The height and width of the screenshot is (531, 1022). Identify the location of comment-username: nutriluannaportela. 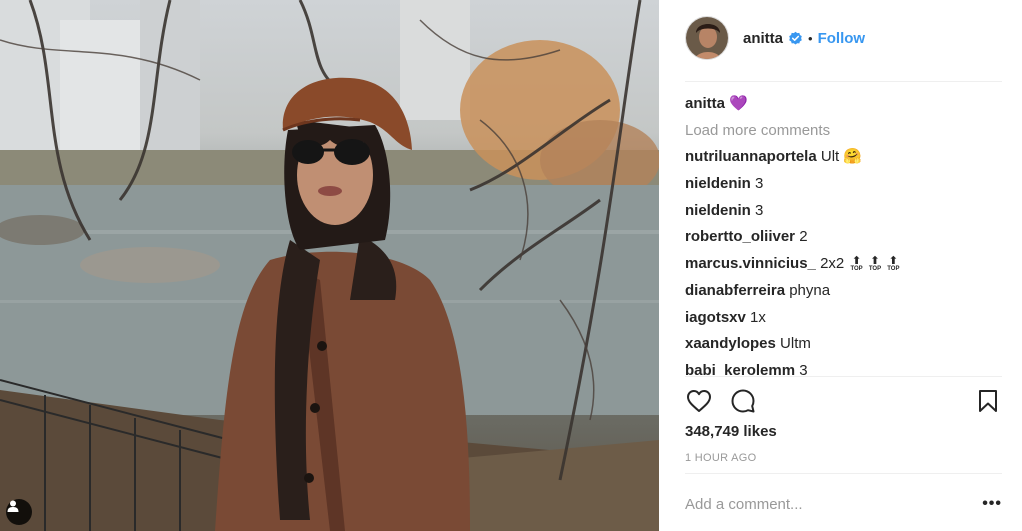
(751, 156).